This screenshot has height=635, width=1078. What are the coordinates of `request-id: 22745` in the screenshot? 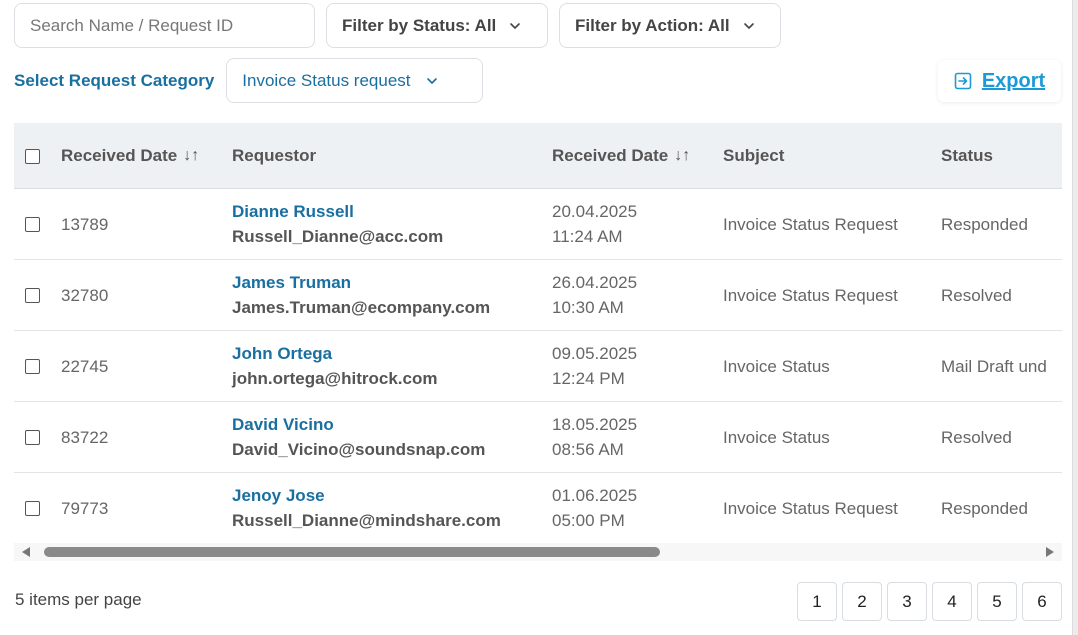 It's located at (85, 366).